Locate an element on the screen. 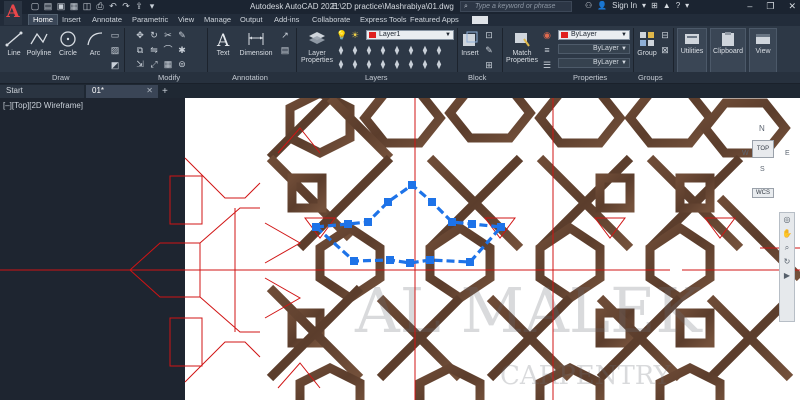 The image size is (800, 400). save-icon: ▣ is located at coordinates (61, 6).